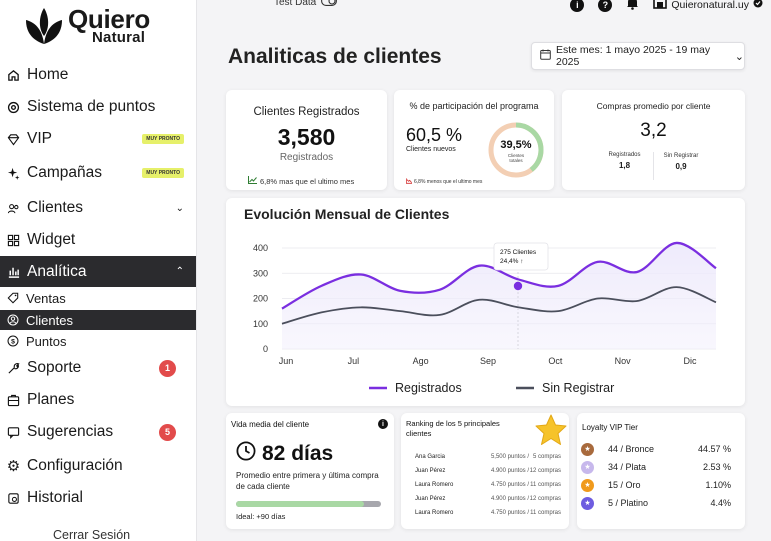  I want to click on store-switcher: Quieronatural.uy, so click(708, 6).